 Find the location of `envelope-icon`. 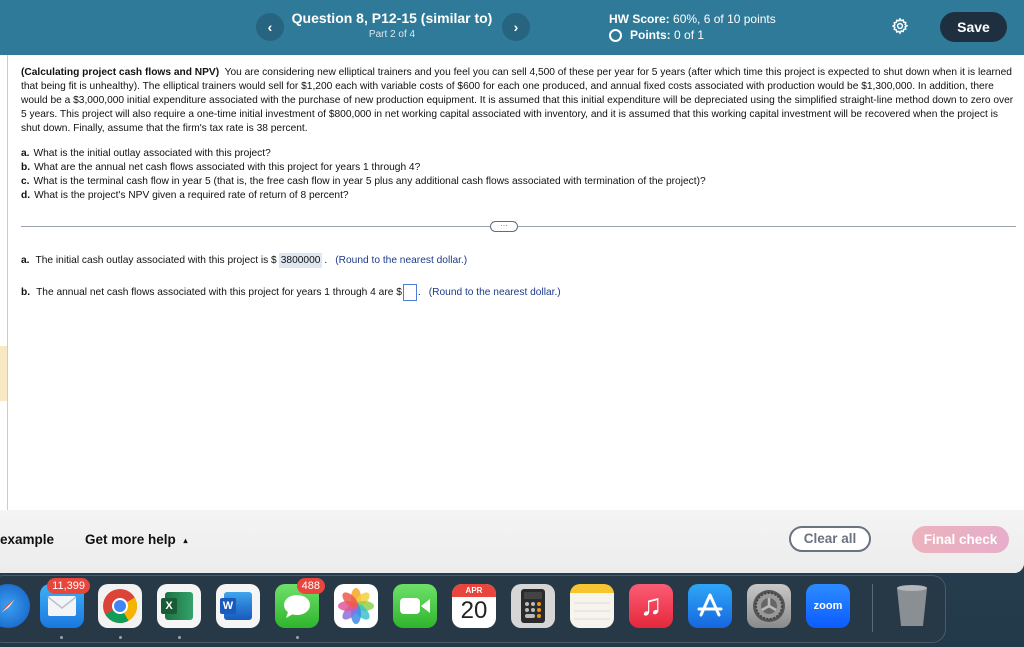

envelope-icon is located at coordinates (62, 606).